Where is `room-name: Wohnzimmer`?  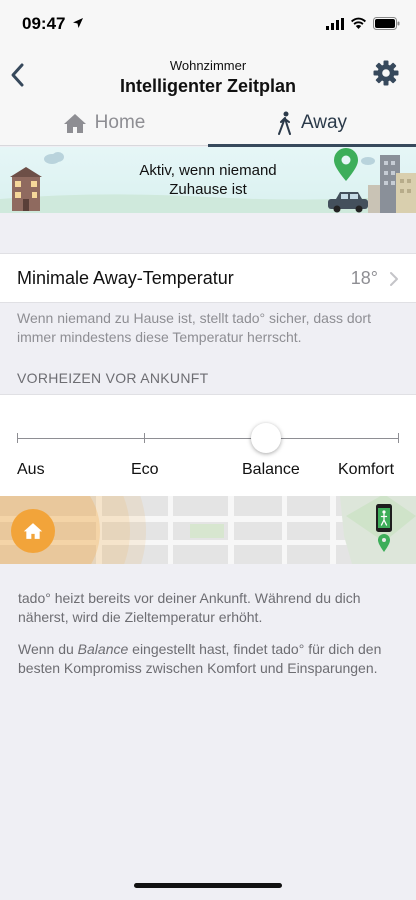 room-name: Wohnzimmer is located at coordinates (208, 65).